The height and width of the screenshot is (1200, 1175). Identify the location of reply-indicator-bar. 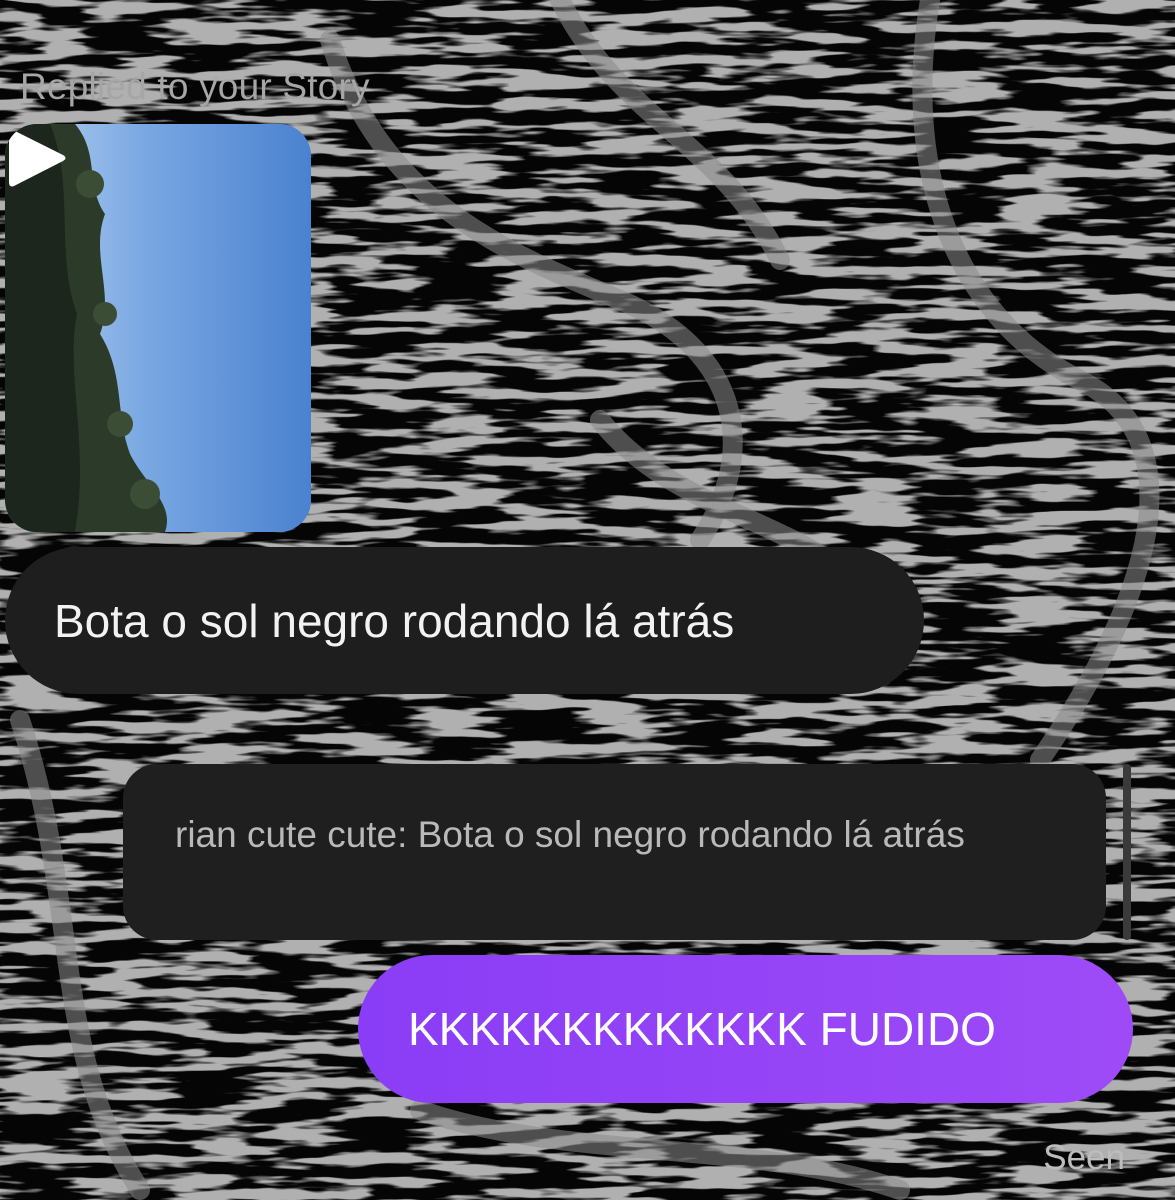
(1127, 852).